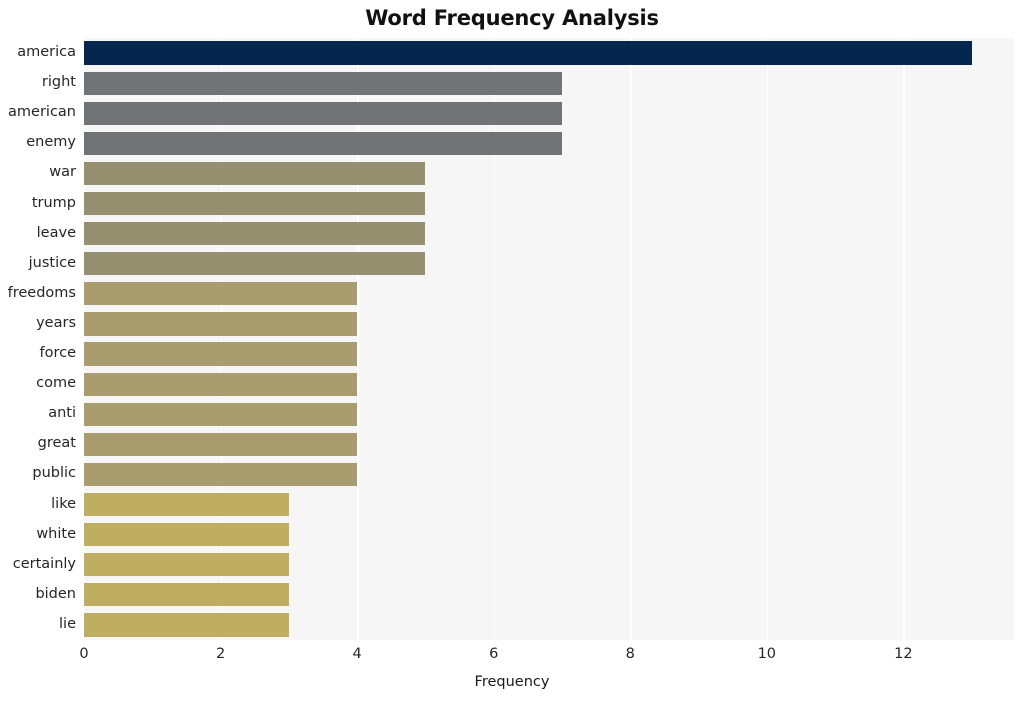 This screenshot has width=1024, height=701. What do you see at coordinates (58, 82) in the screenshot?
I see `y-tick-label-right: right` at bounding box center [58, 82].